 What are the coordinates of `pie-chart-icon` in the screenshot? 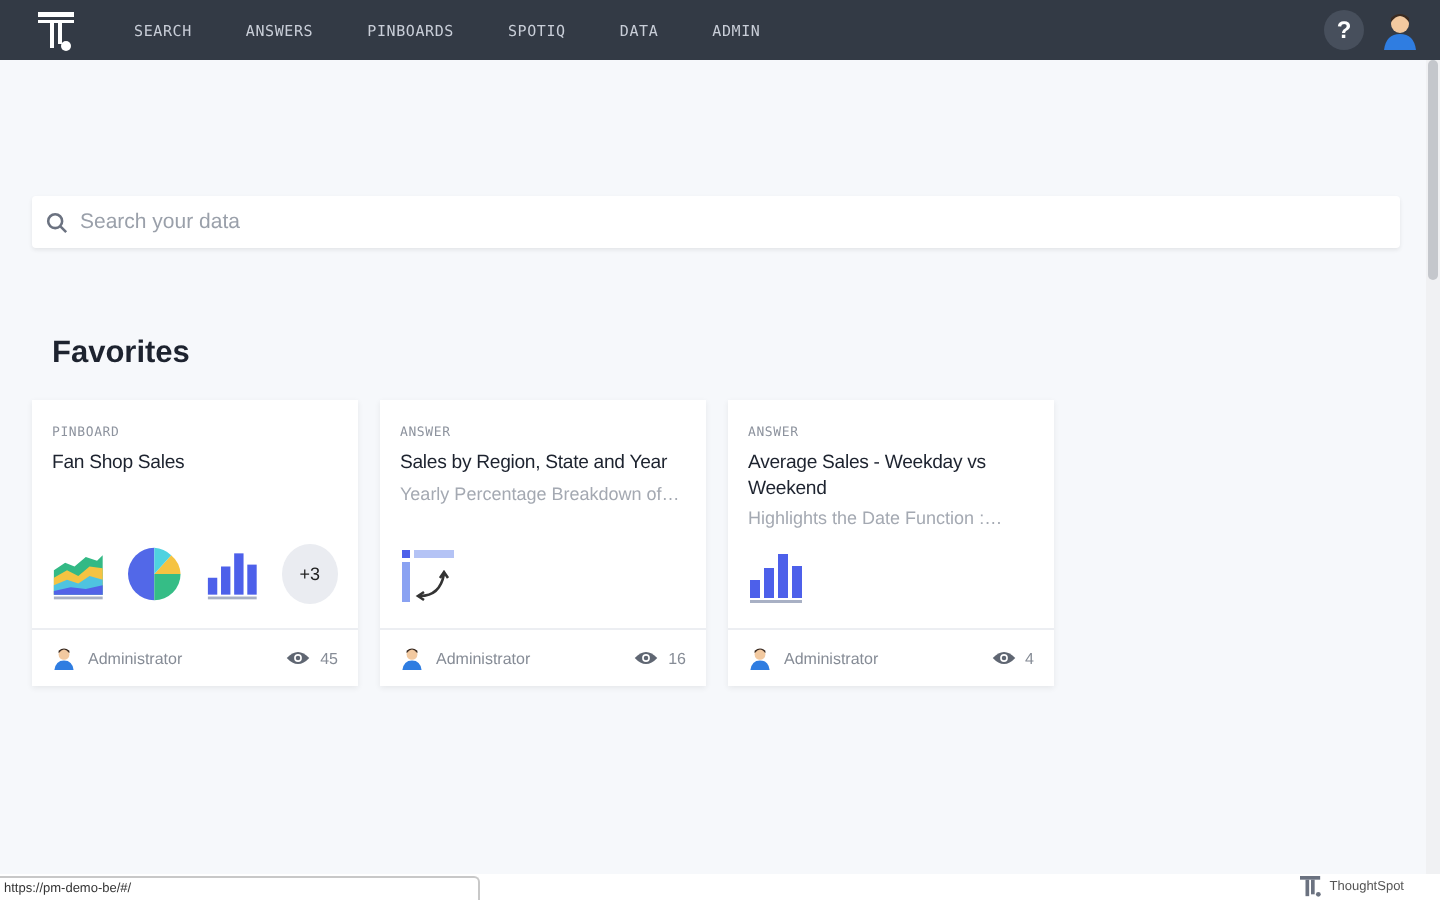 It's located at (155, 574).